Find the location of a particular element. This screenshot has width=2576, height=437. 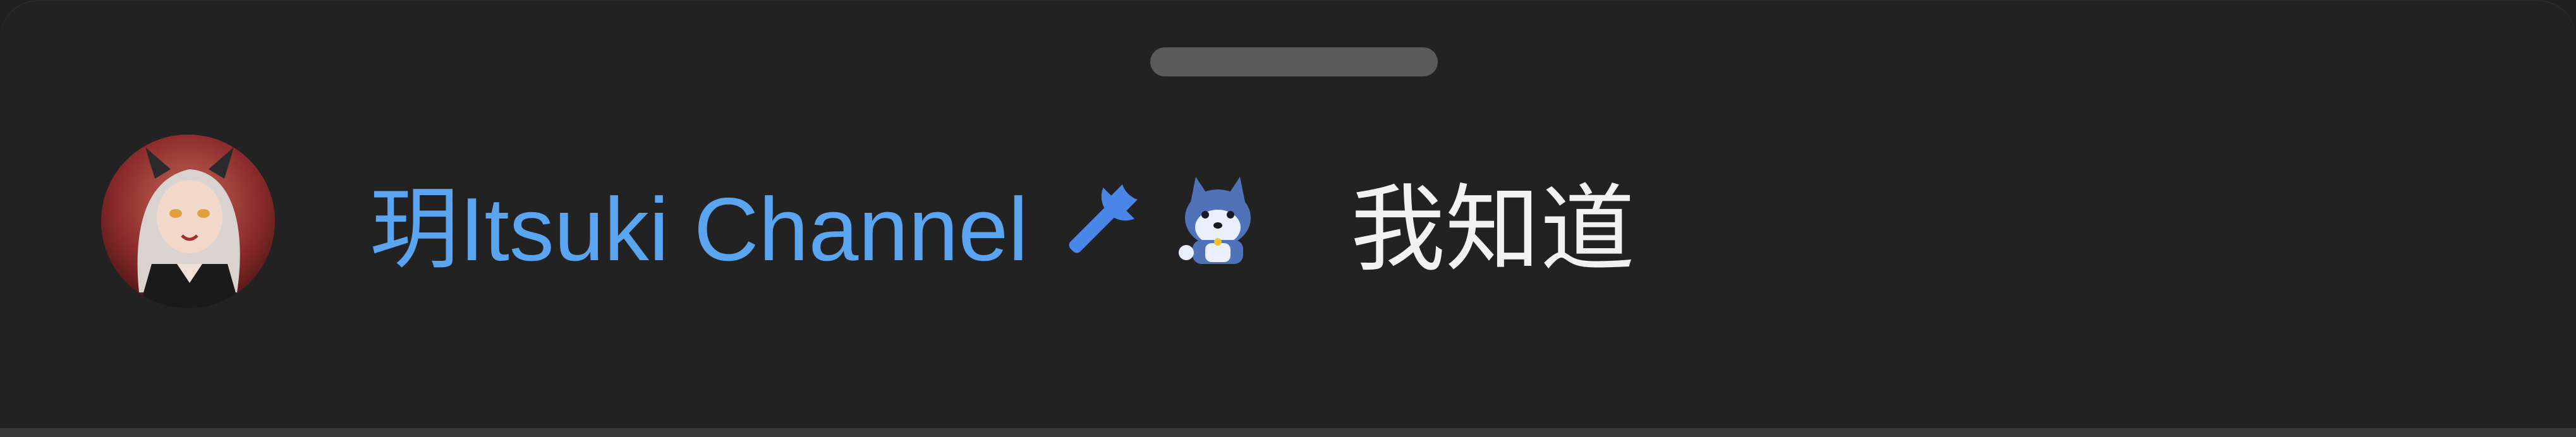

avatar-image is located at coordinates (188, 221).